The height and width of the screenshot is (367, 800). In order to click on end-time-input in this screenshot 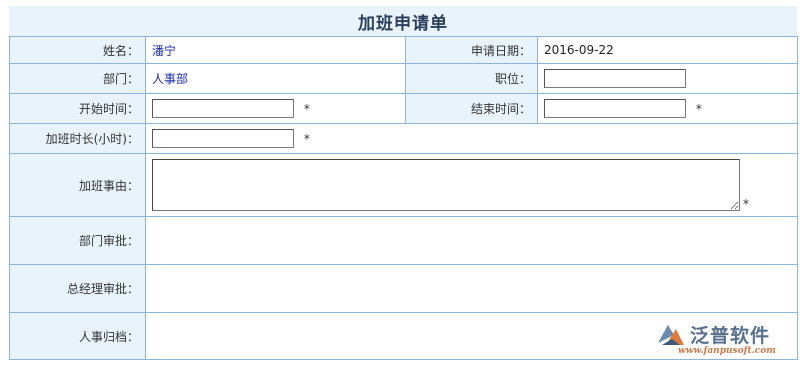, I will do `click(615, 108)`.